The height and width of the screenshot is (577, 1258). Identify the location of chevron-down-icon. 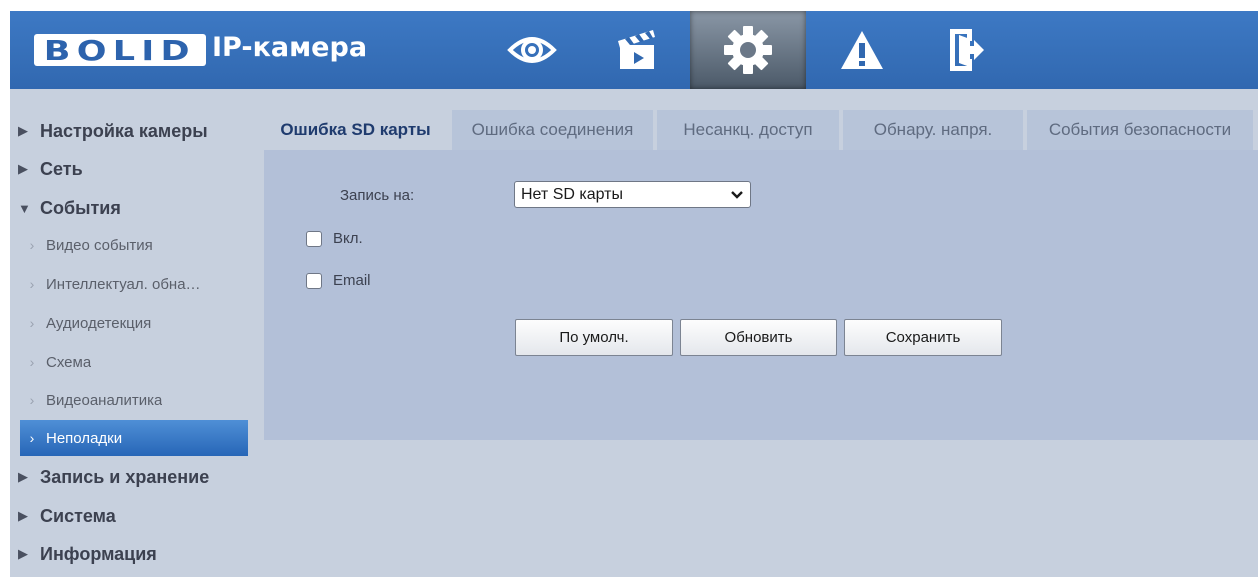
(737, 195).